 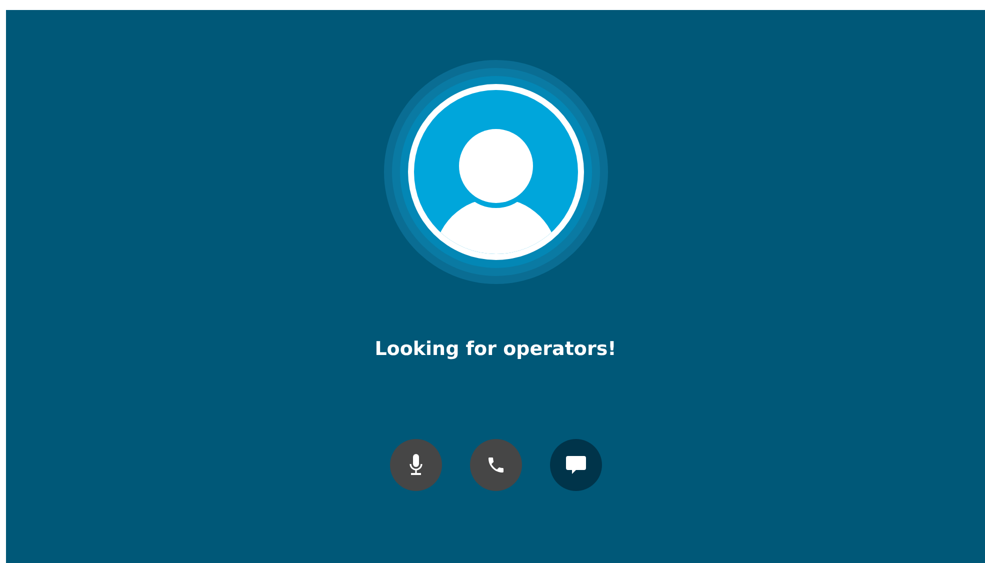 I want to click on chat-button, so click(x=576, y=465).